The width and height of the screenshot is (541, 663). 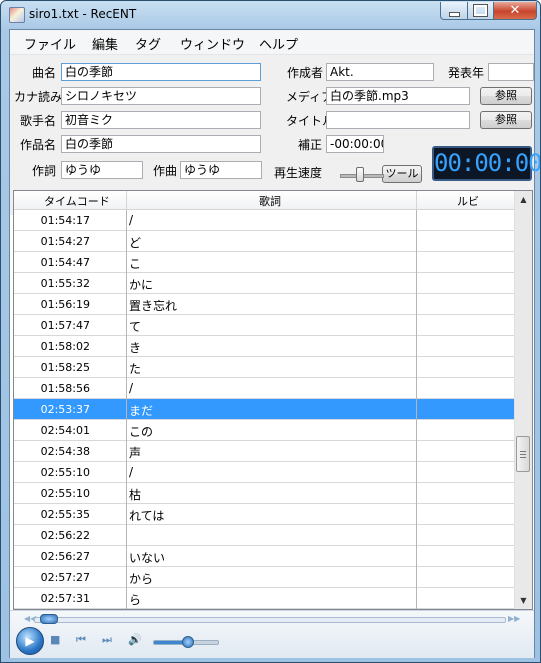 What do you see at coordinates (135, 368) in the screenshot?
I see `lyric-cell: た` at bounding box center [135, 368].